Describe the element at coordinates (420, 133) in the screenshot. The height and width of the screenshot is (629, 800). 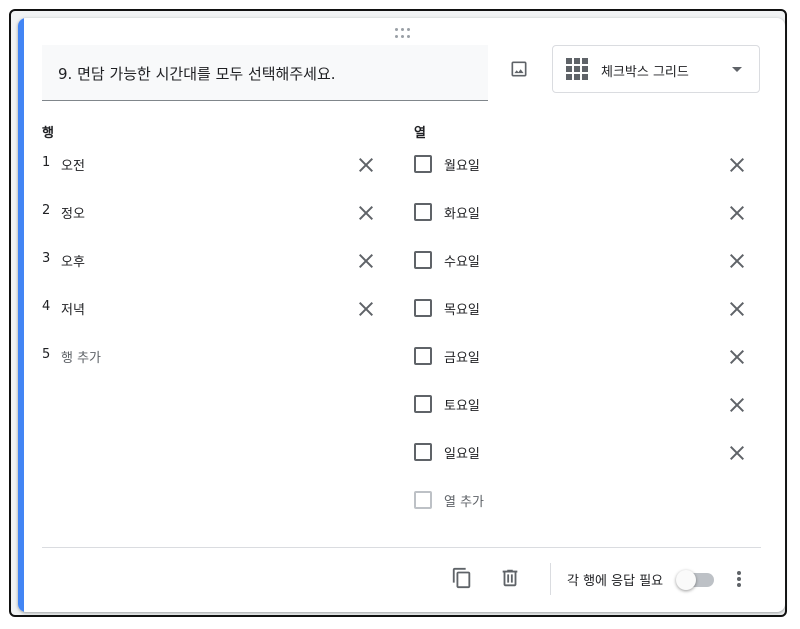
I see `columns-heading: 열` at that location.